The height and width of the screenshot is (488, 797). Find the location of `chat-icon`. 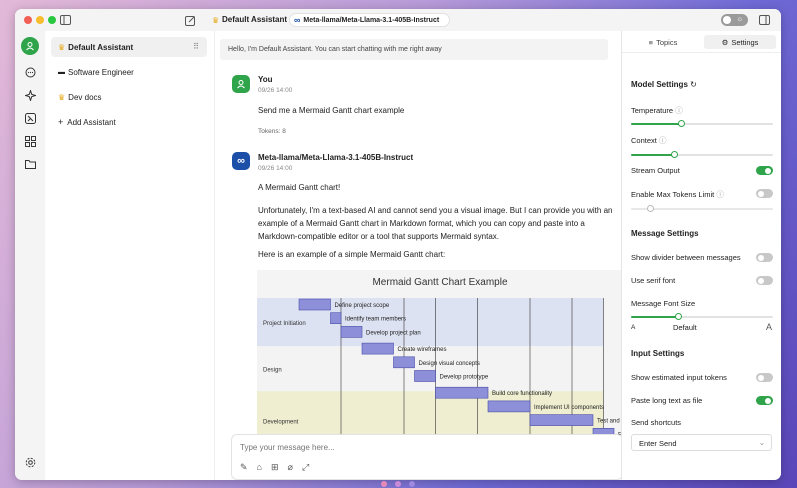

chat-icon is located at coordinates (30, 72).